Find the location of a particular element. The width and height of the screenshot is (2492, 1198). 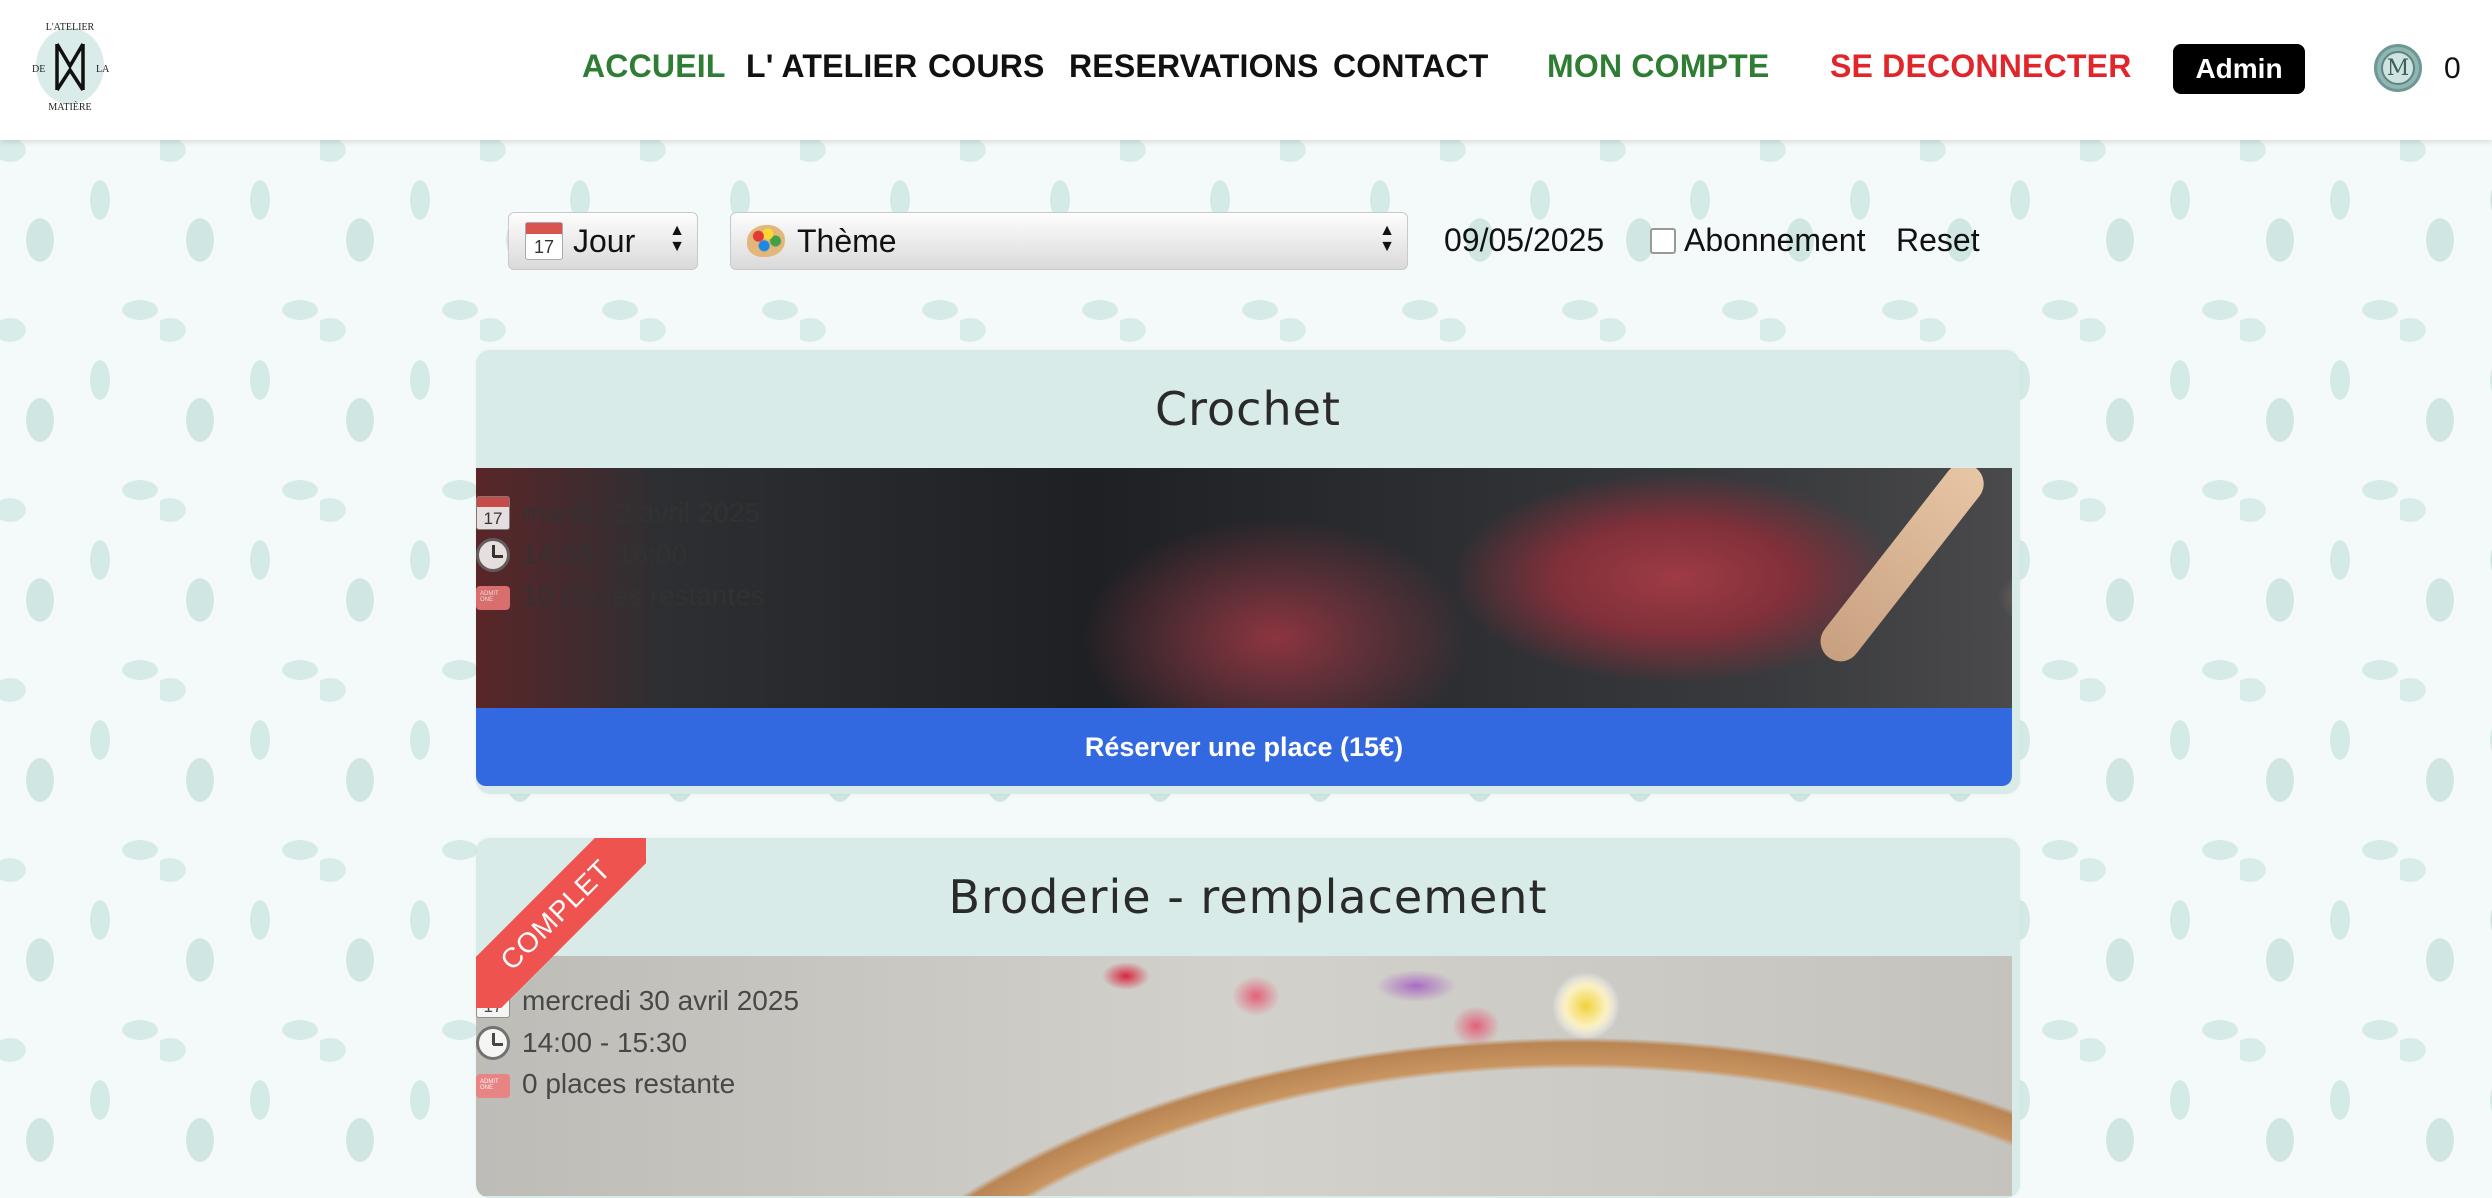

abonnement-filter: Abonnement is located at coordinates (1757, 240).